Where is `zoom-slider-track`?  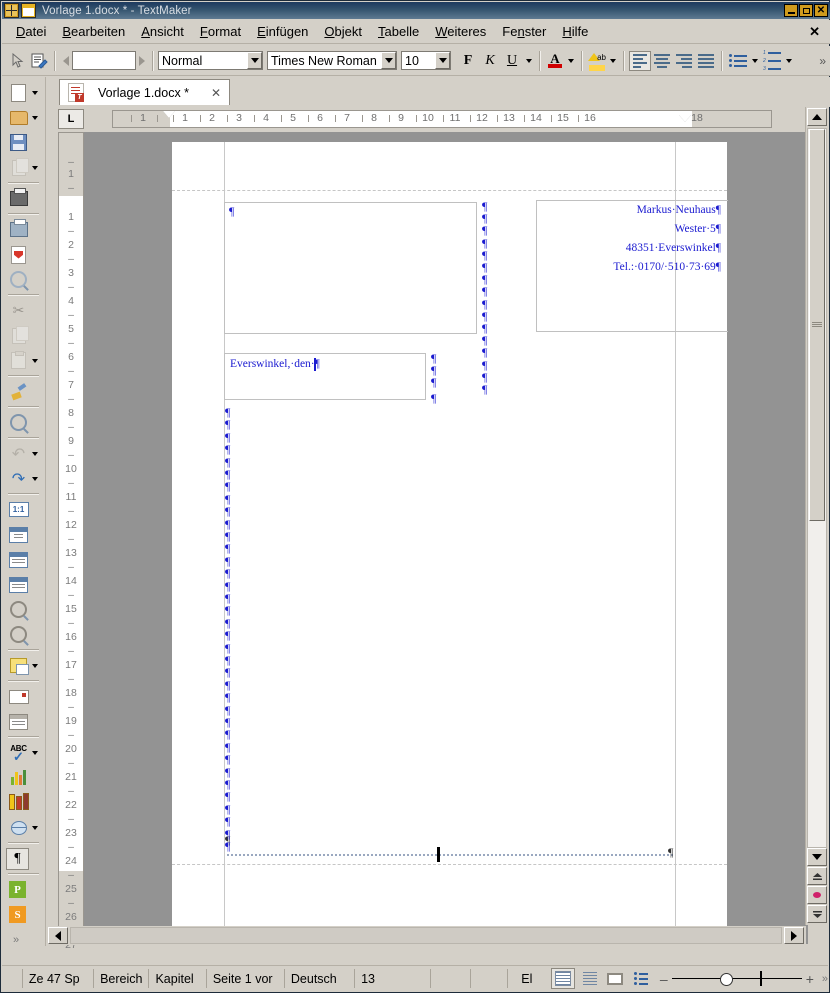 zoom-slider-track is located at coordinates (736, 978).